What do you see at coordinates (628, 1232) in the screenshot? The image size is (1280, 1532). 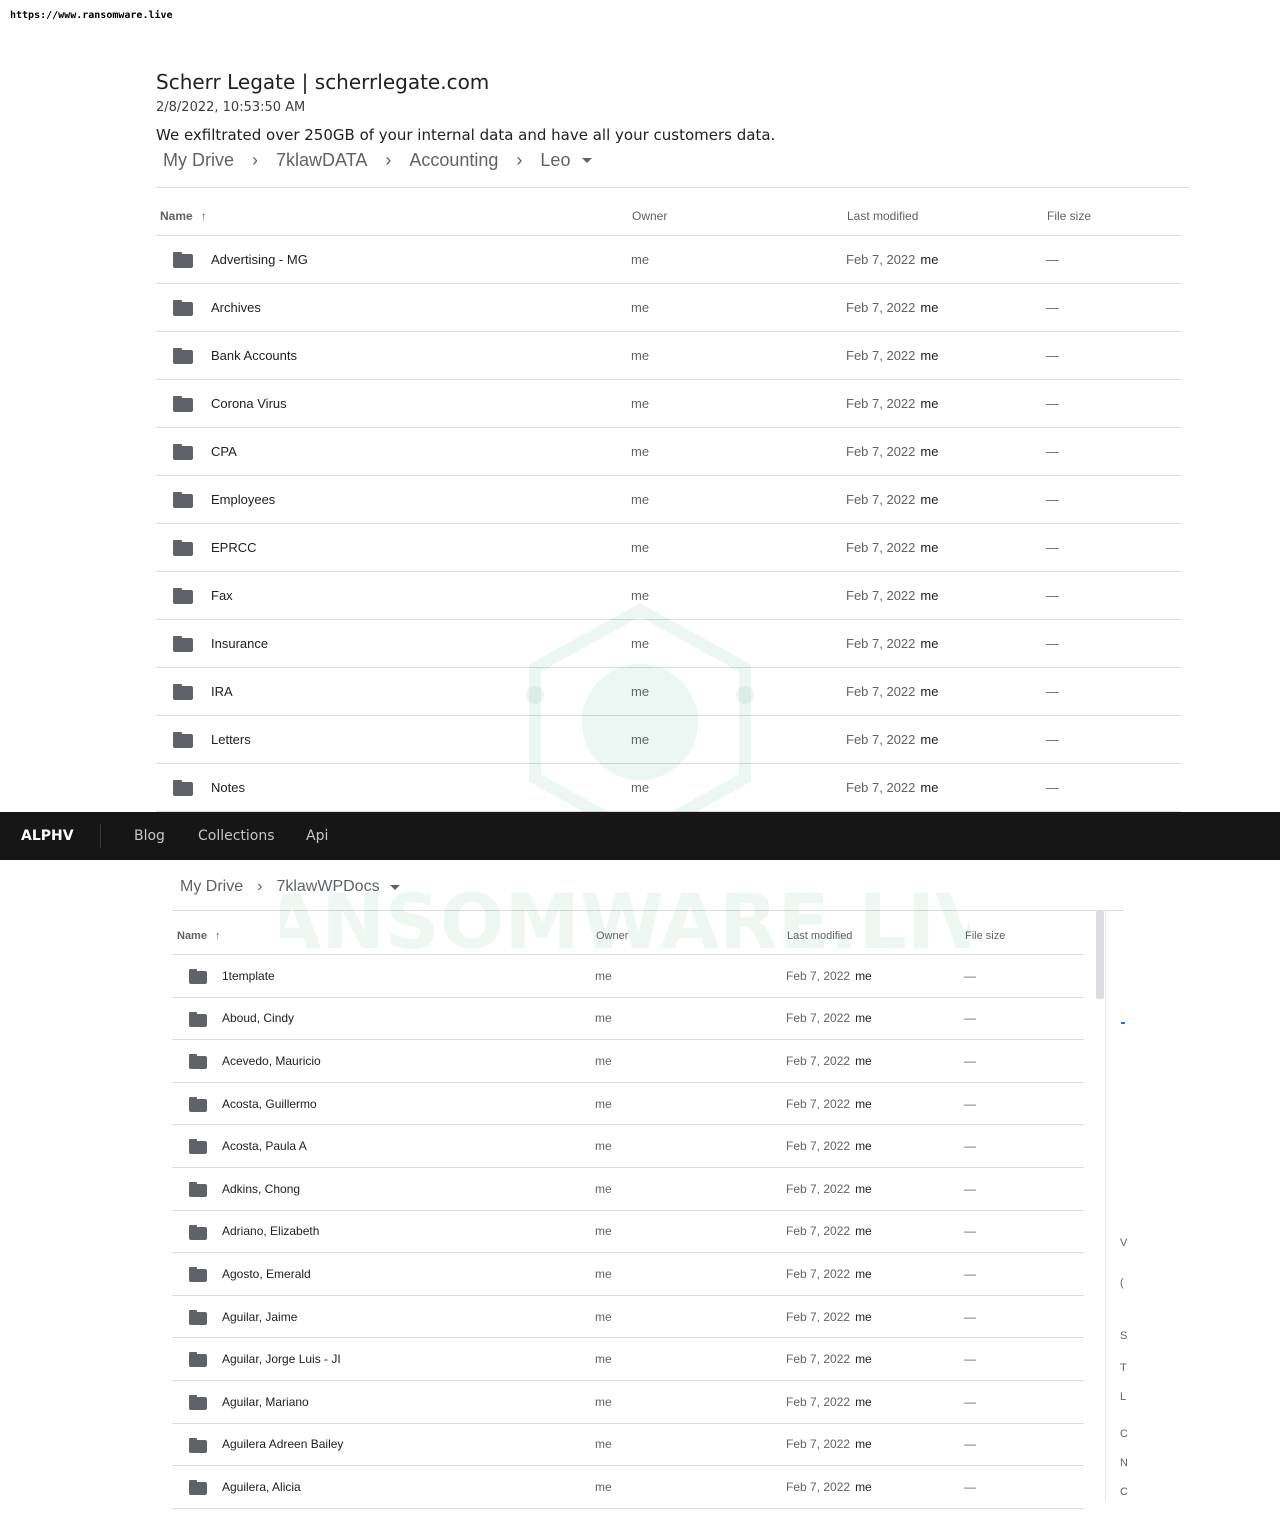 I see `table-row: Adriano, Elizabeth me Feb 7, 2022 me —` at bounding box center [628, 1232].